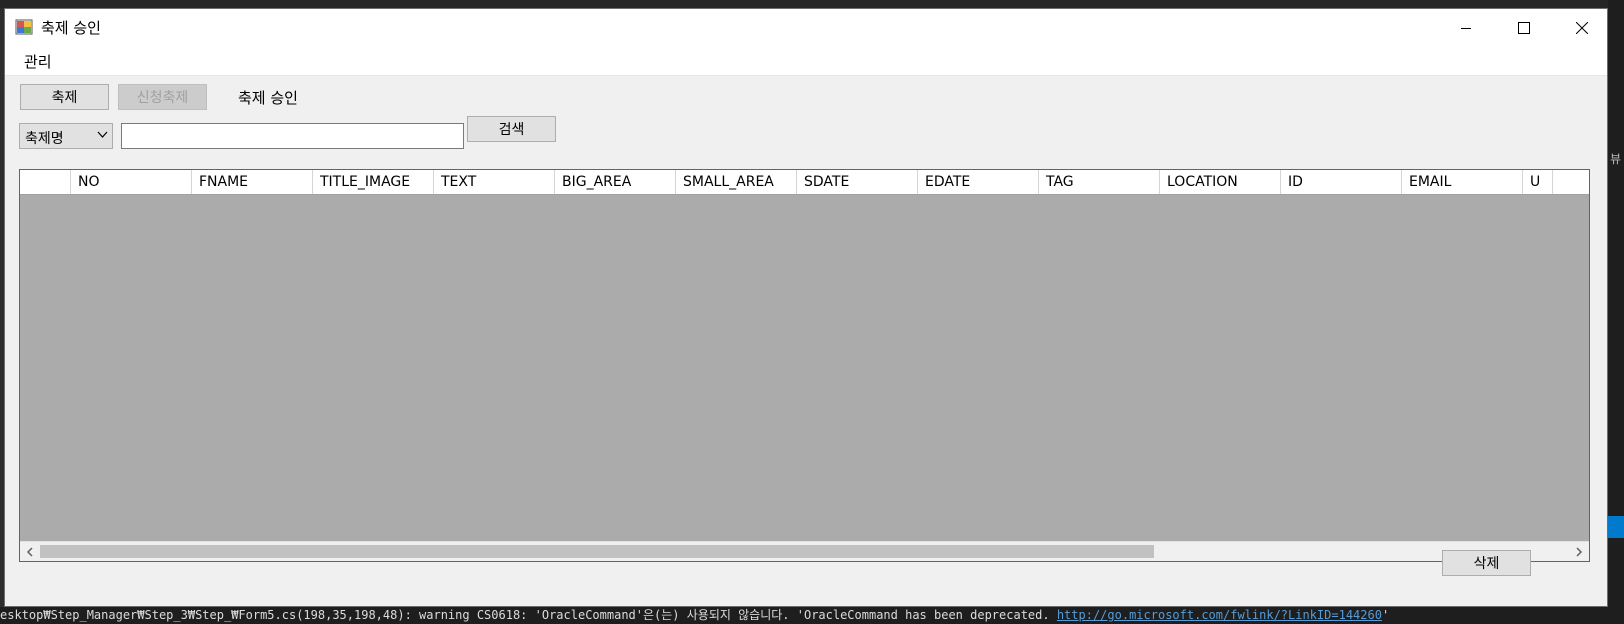 The width and height of the screenshot is (1624, 624). What do you see at coordinates (1486, 563) in the screenshot?
I see `delete-button: 삭제` at bounding box center [1486, 563].